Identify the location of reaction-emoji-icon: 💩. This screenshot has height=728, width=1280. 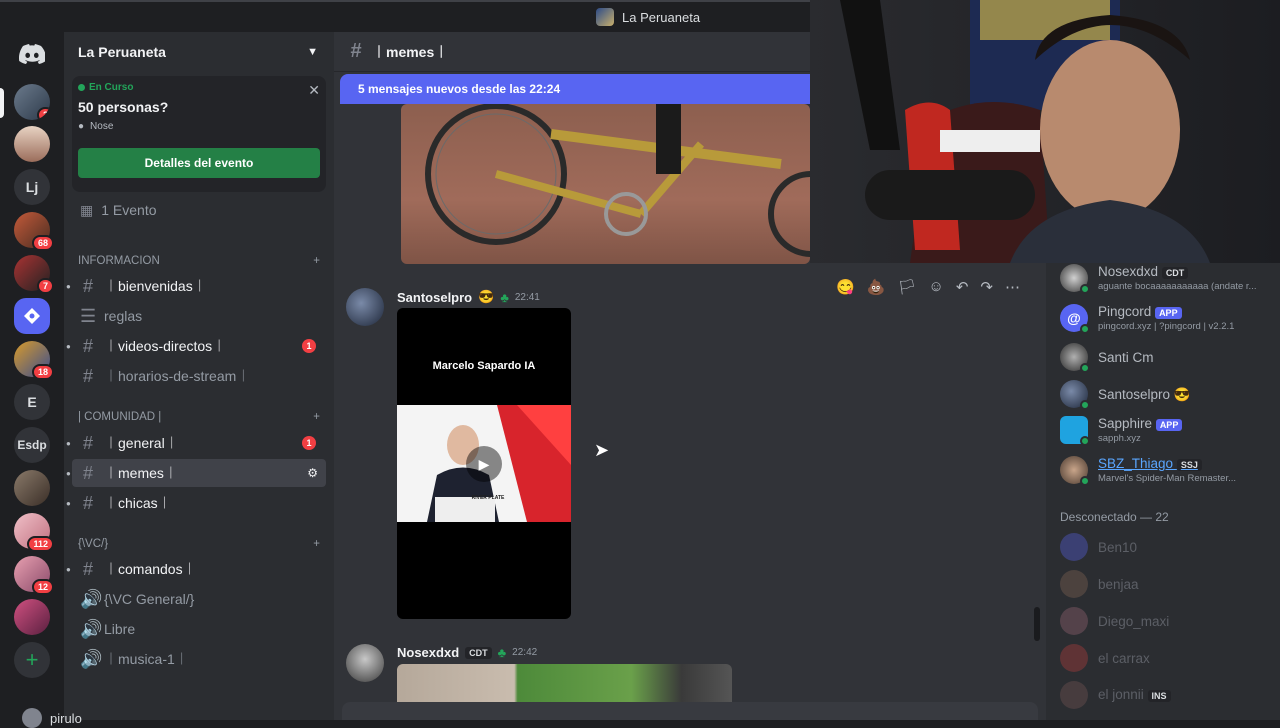
(876, 287).